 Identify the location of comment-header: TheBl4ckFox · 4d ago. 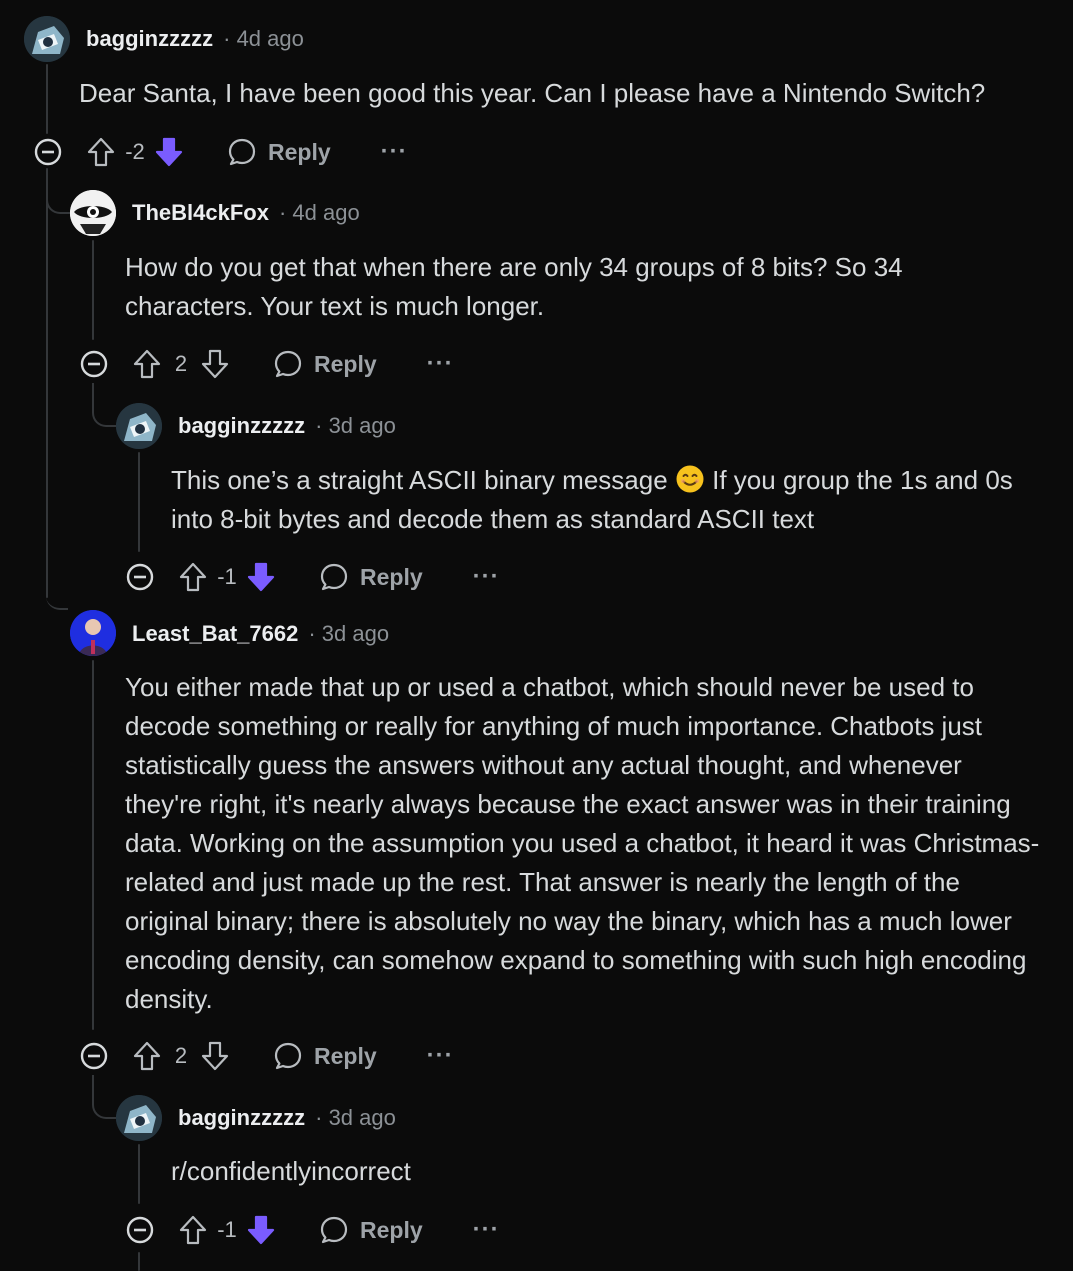
(246, 213).